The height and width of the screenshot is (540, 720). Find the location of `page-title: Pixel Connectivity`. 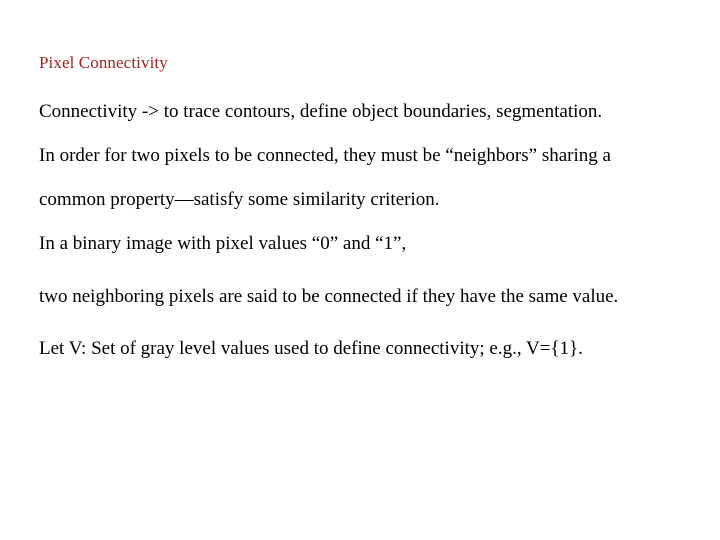

page-title: Pixel Connectivity is located at coordinates (103, 62).